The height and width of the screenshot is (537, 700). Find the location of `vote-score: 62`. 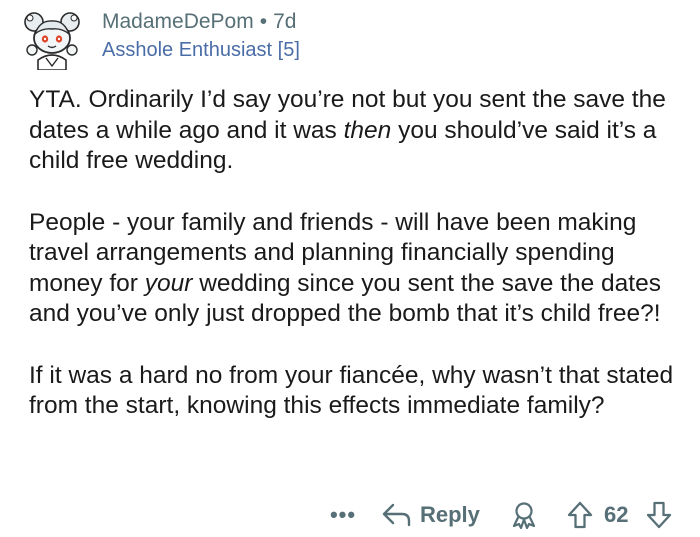

vote-score: 62 is located at coordinates (616, 514).